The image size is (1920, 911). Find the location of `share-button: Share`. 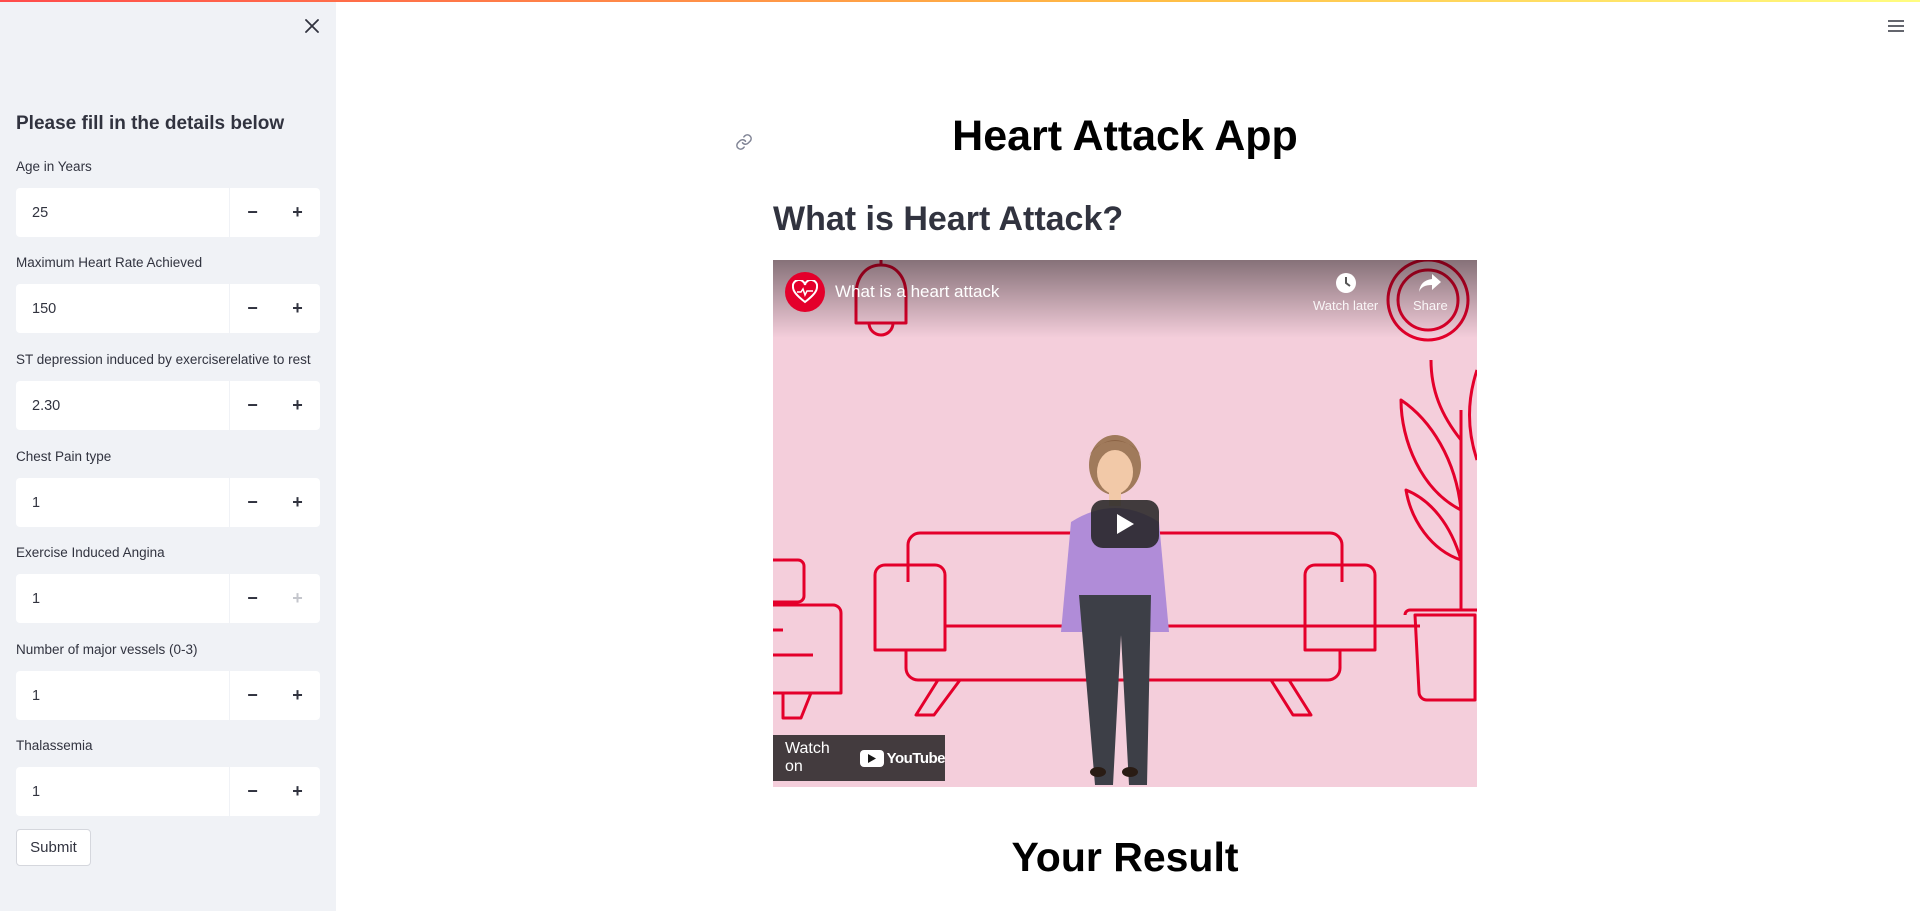

share-button: Share is located at coordinates (1430, 292).